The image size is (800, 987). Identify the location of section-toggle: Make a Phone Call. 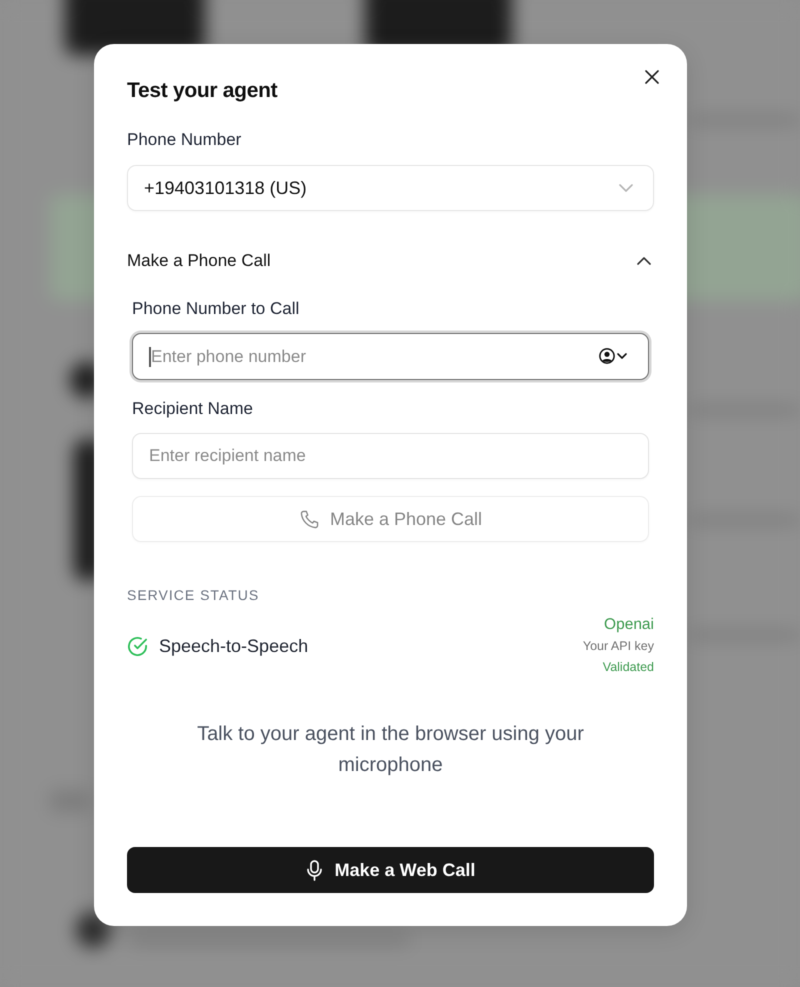
(390, 261).